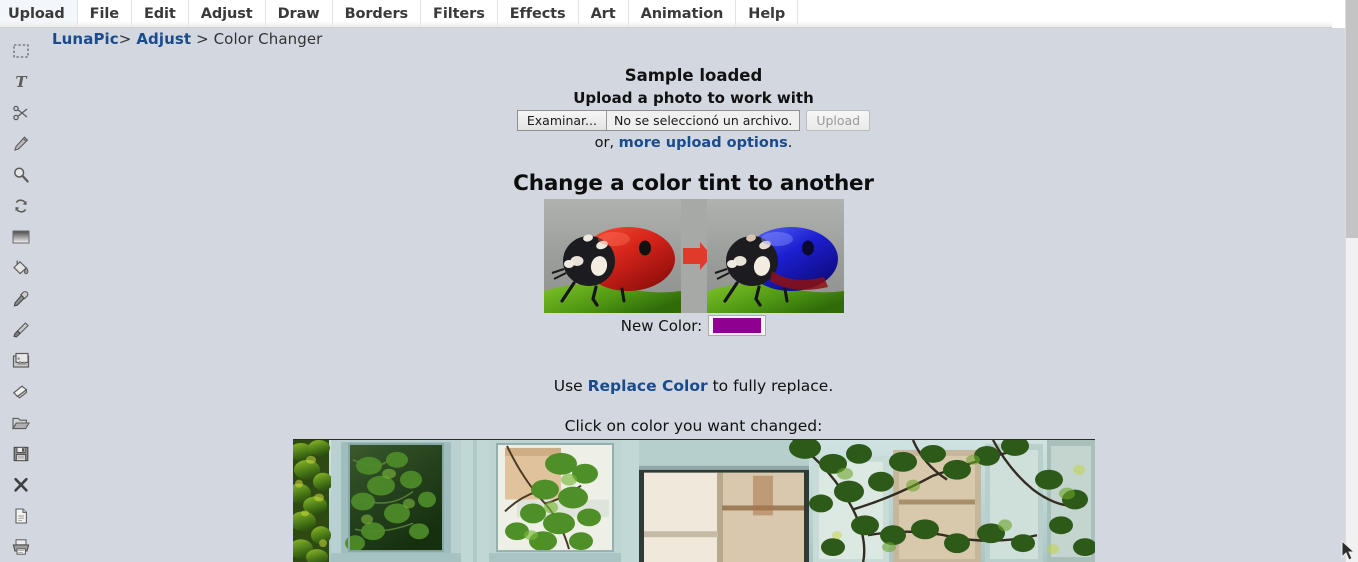  What do you see at coordinates (683, 13) in the screenshot?
I see `menu-animation: Animation` at bounding box center [683, 13].